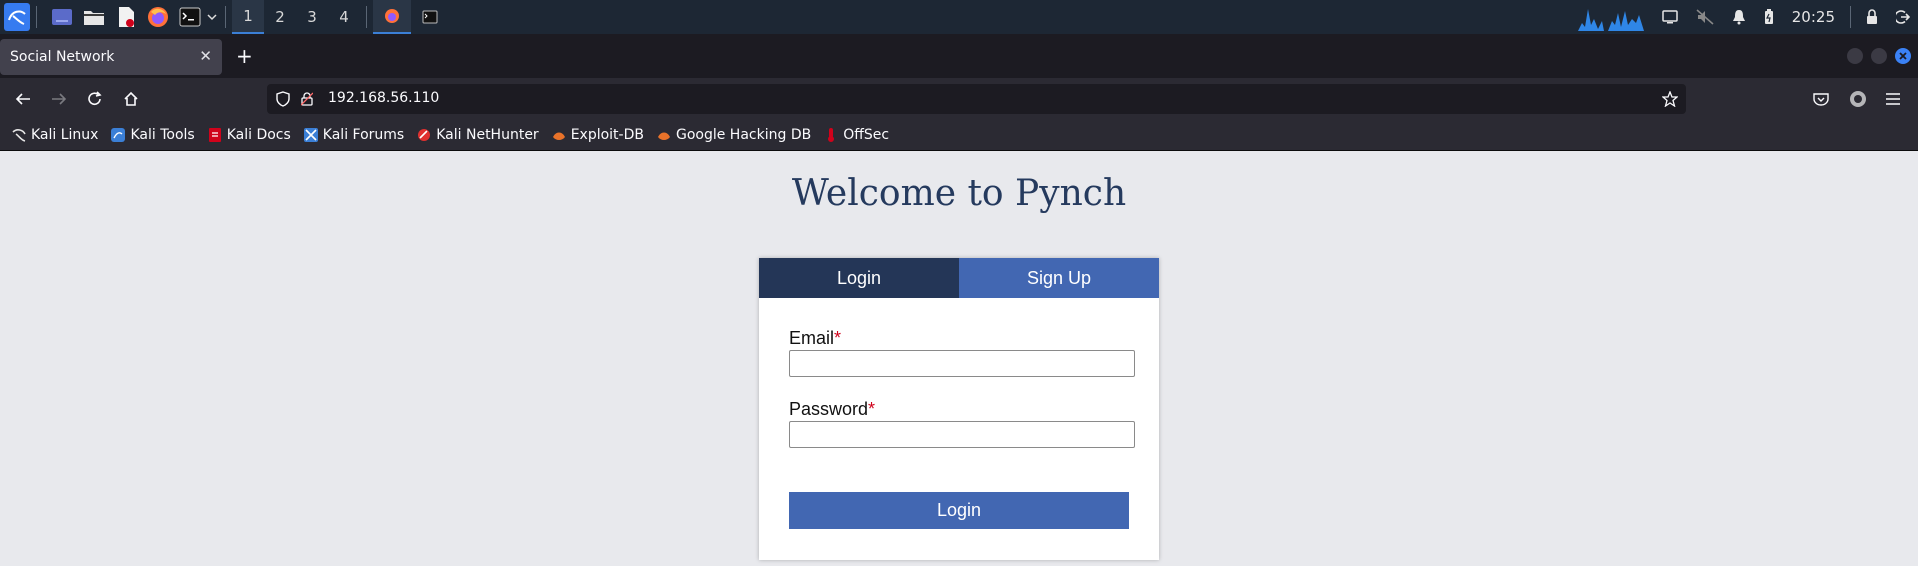  I want to click on nethunter-icon, so click(424, 135).